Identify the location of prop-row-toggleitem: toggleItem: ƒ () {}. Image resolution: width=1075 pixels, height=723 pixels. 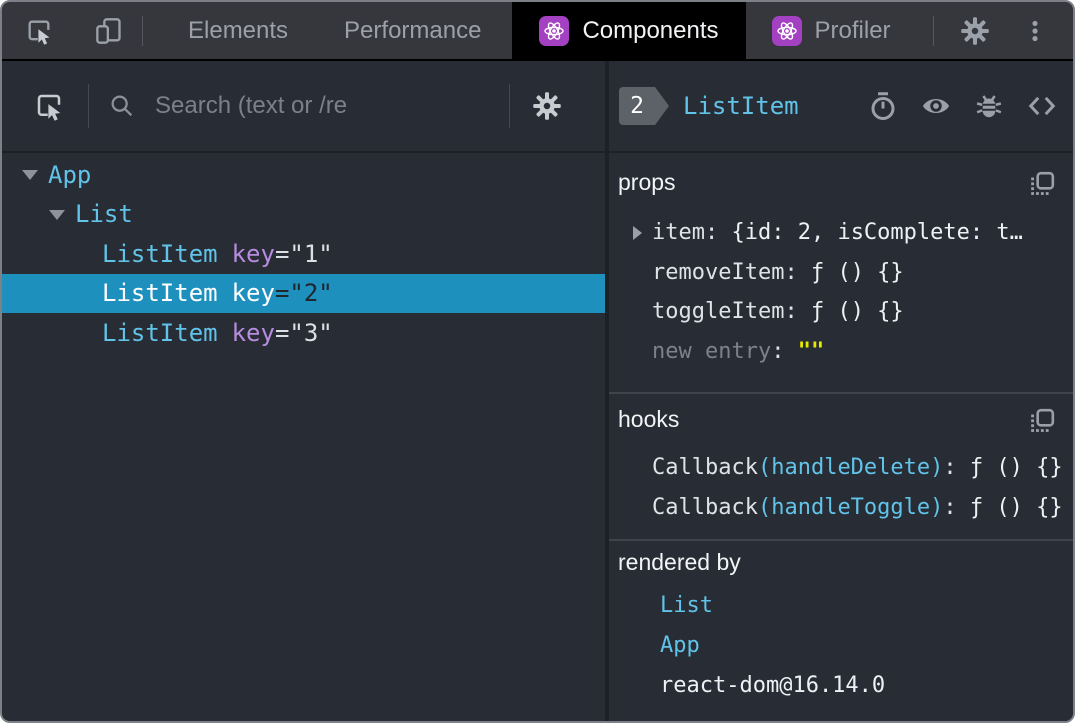
(841, 312).